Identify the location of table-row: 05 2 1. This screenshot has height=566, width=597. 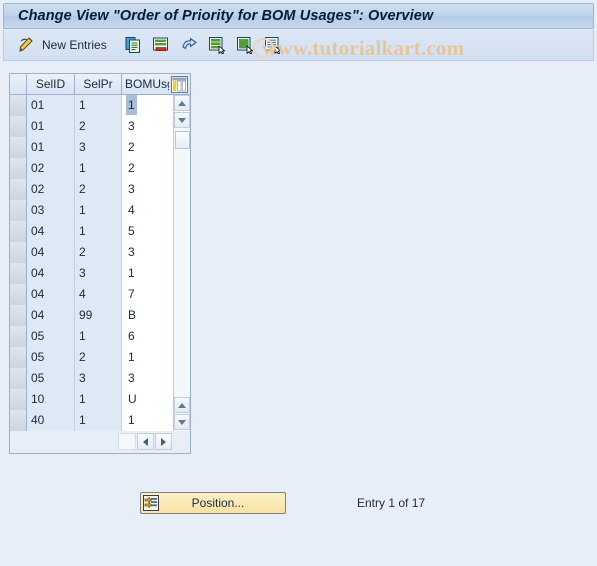
(91, 357).